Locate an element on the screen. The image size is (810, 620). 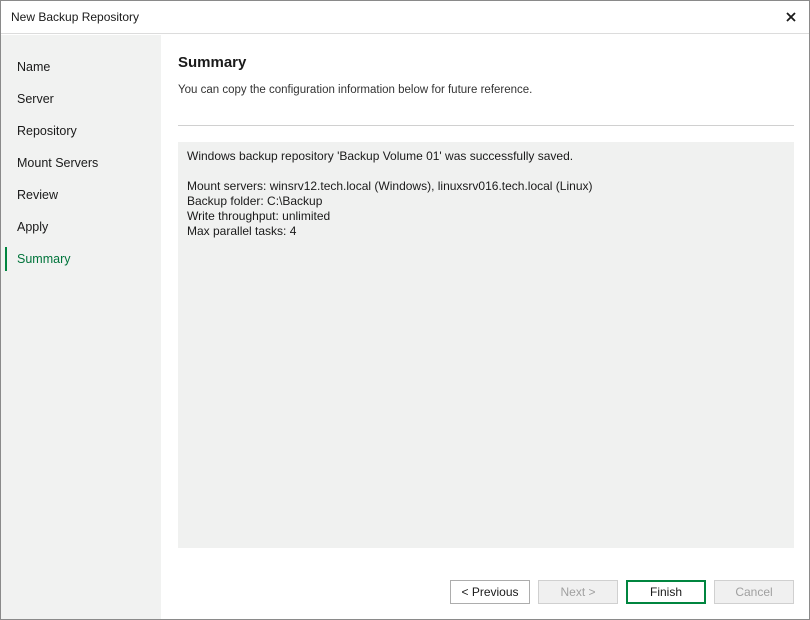
sidebar-item-label: Repository is located at coordinates (47, 131).